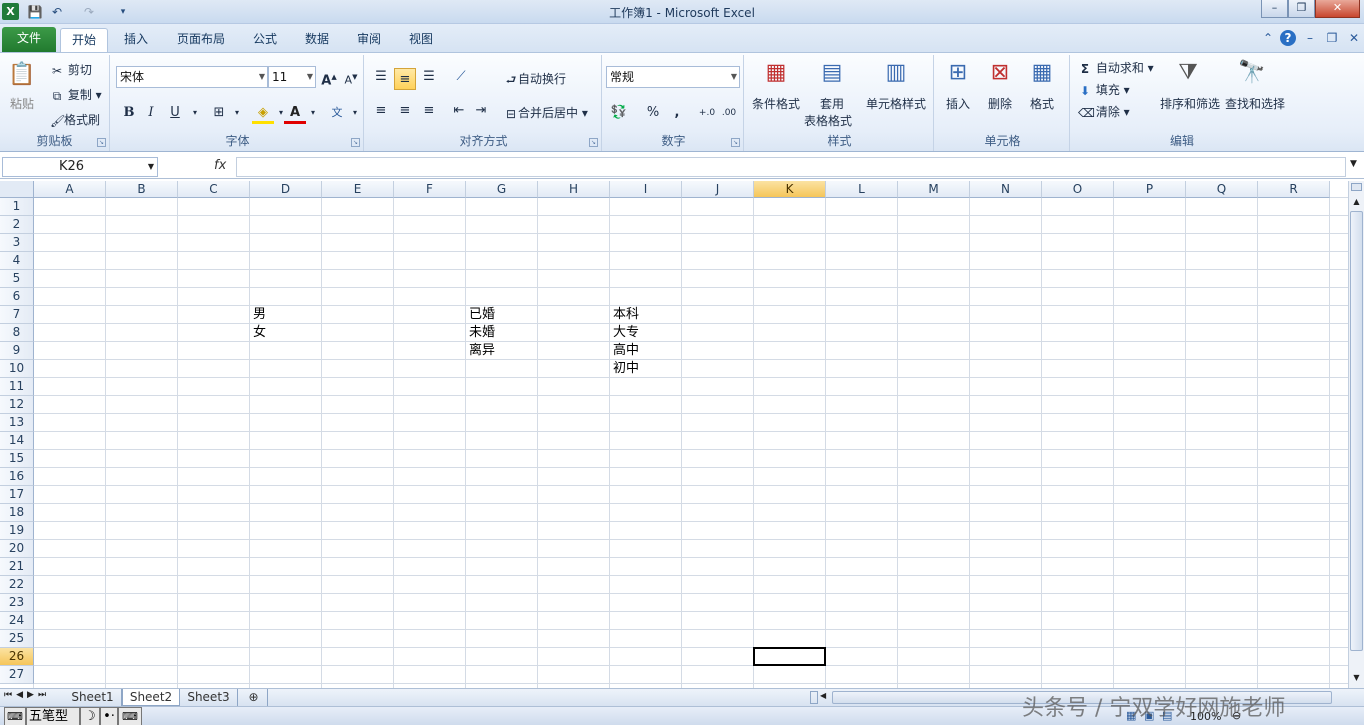 This screenshot has height=725, width=1364. What do you see at coordinates (1337, 9) in the screenshot?
I see `close-button: ✕` at bounding box center [1337, 9].